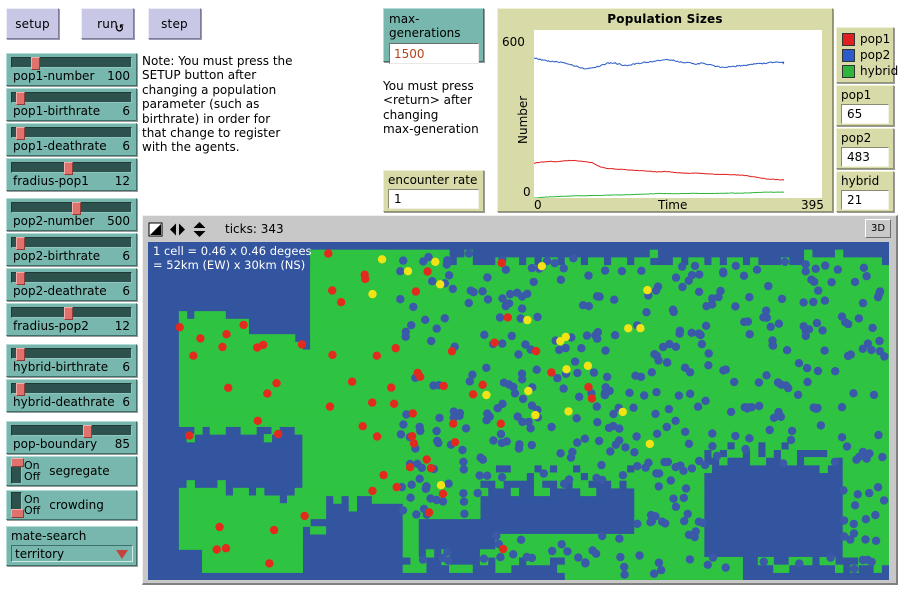 The image size is (900, 592). I want to click on chevron-down-icon, so click(122, 554).